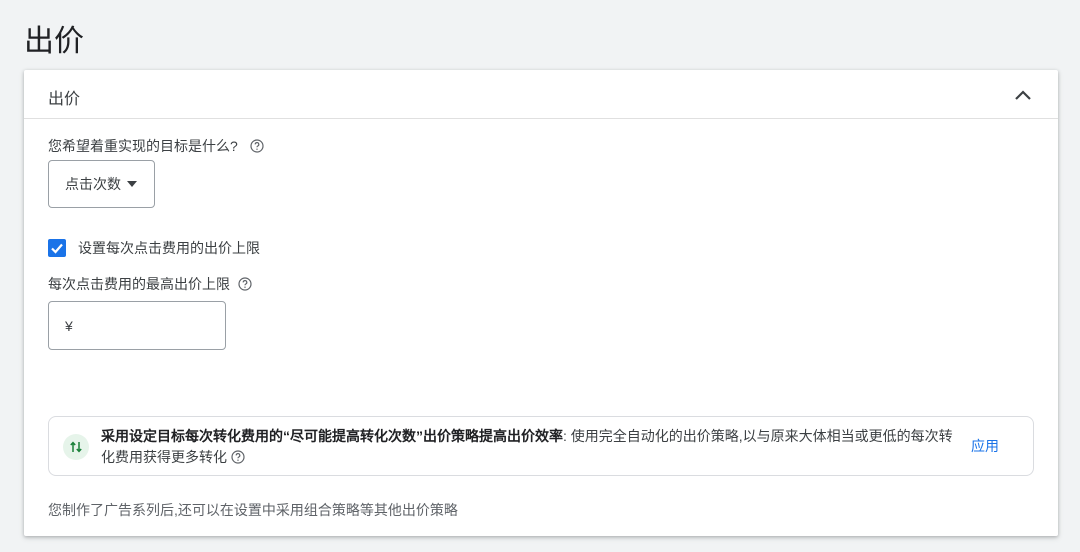 This screenshot has width=1080, height=552. I want to click on max-cpc-label: 每次点击费用的最高出价上限, so click(150, 284).